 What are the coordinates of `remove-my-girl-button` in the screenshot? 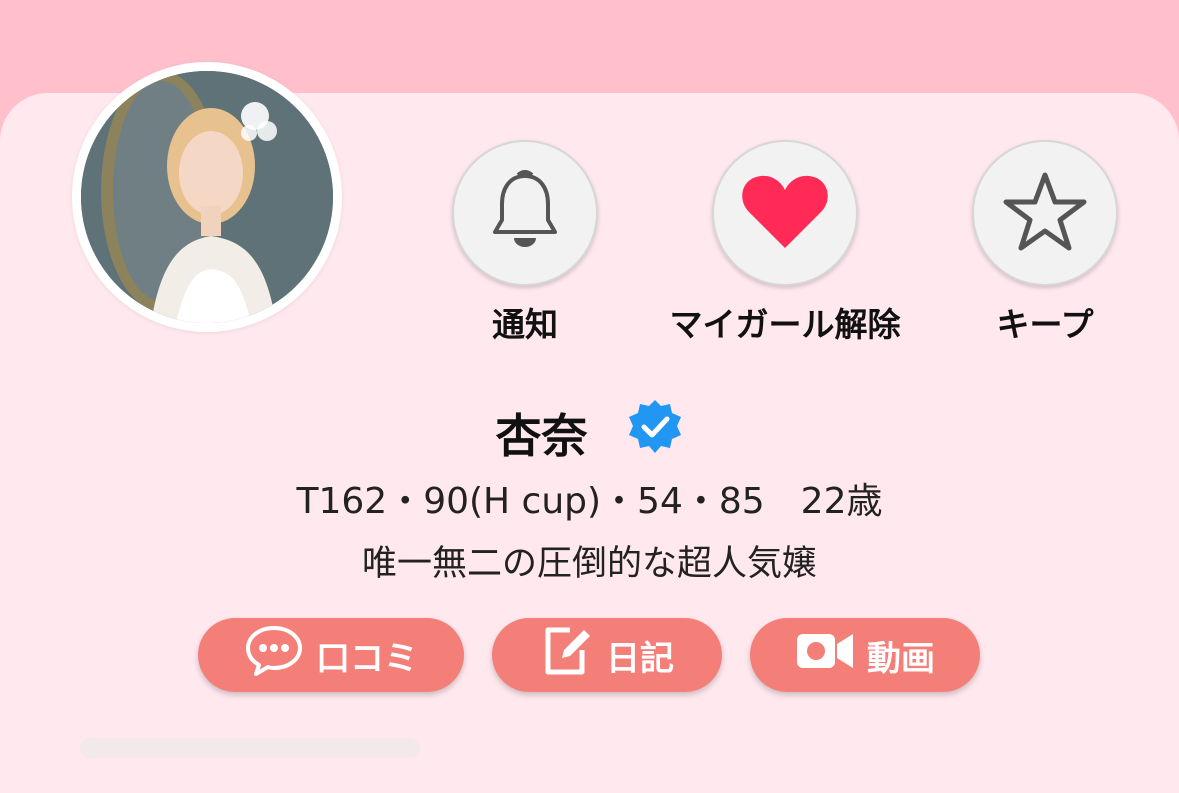 It's located at (785, 213).